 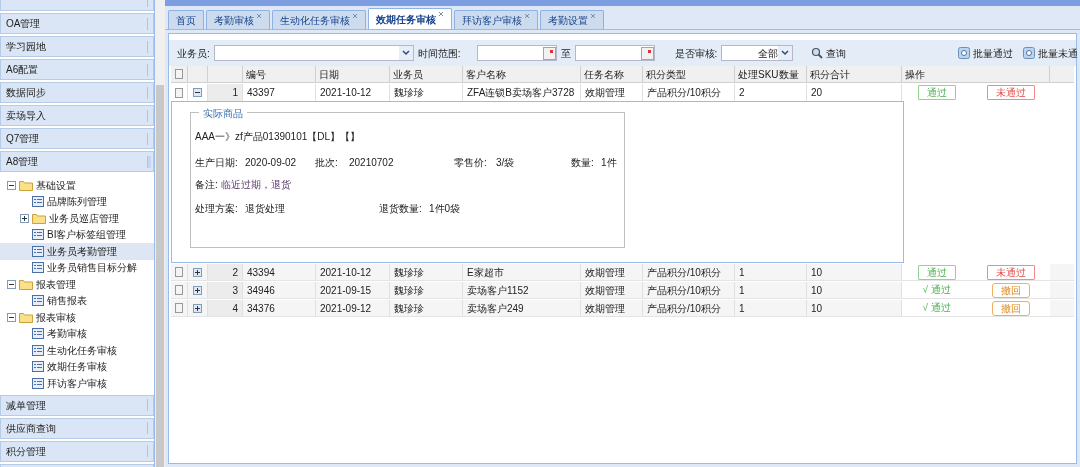 What do you see at coordinates (771, 74) in the screenshot?
I see `column-header: 处理SKU数量` at bounding box center [771, 74].